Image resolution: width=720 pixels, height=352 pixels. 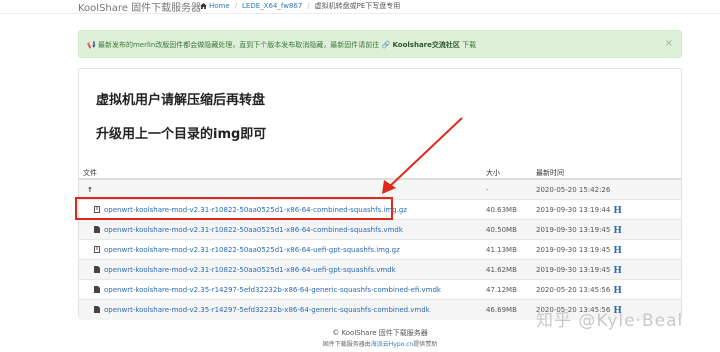 What do you see at coordinates (501, 250) in the screenshot?
I see `file-size: 41.13MB` at bounding box center [501, 250].